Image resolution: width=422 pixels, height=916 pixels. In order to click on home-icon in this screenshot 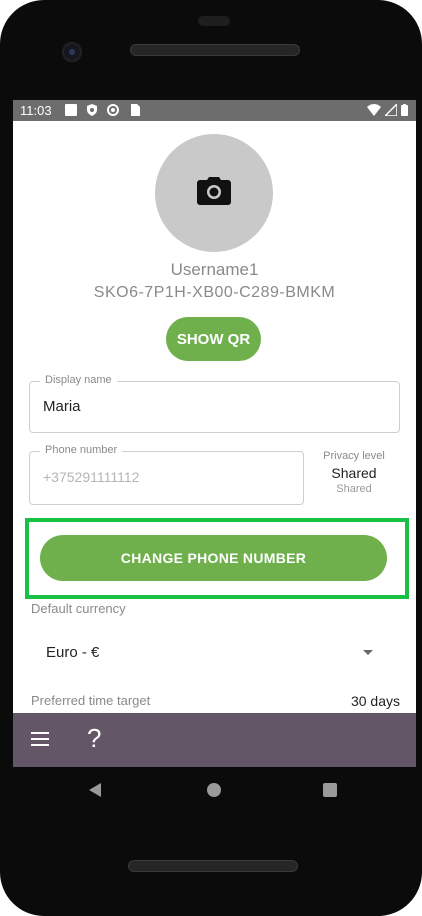, I will do `click(214, 790)`.